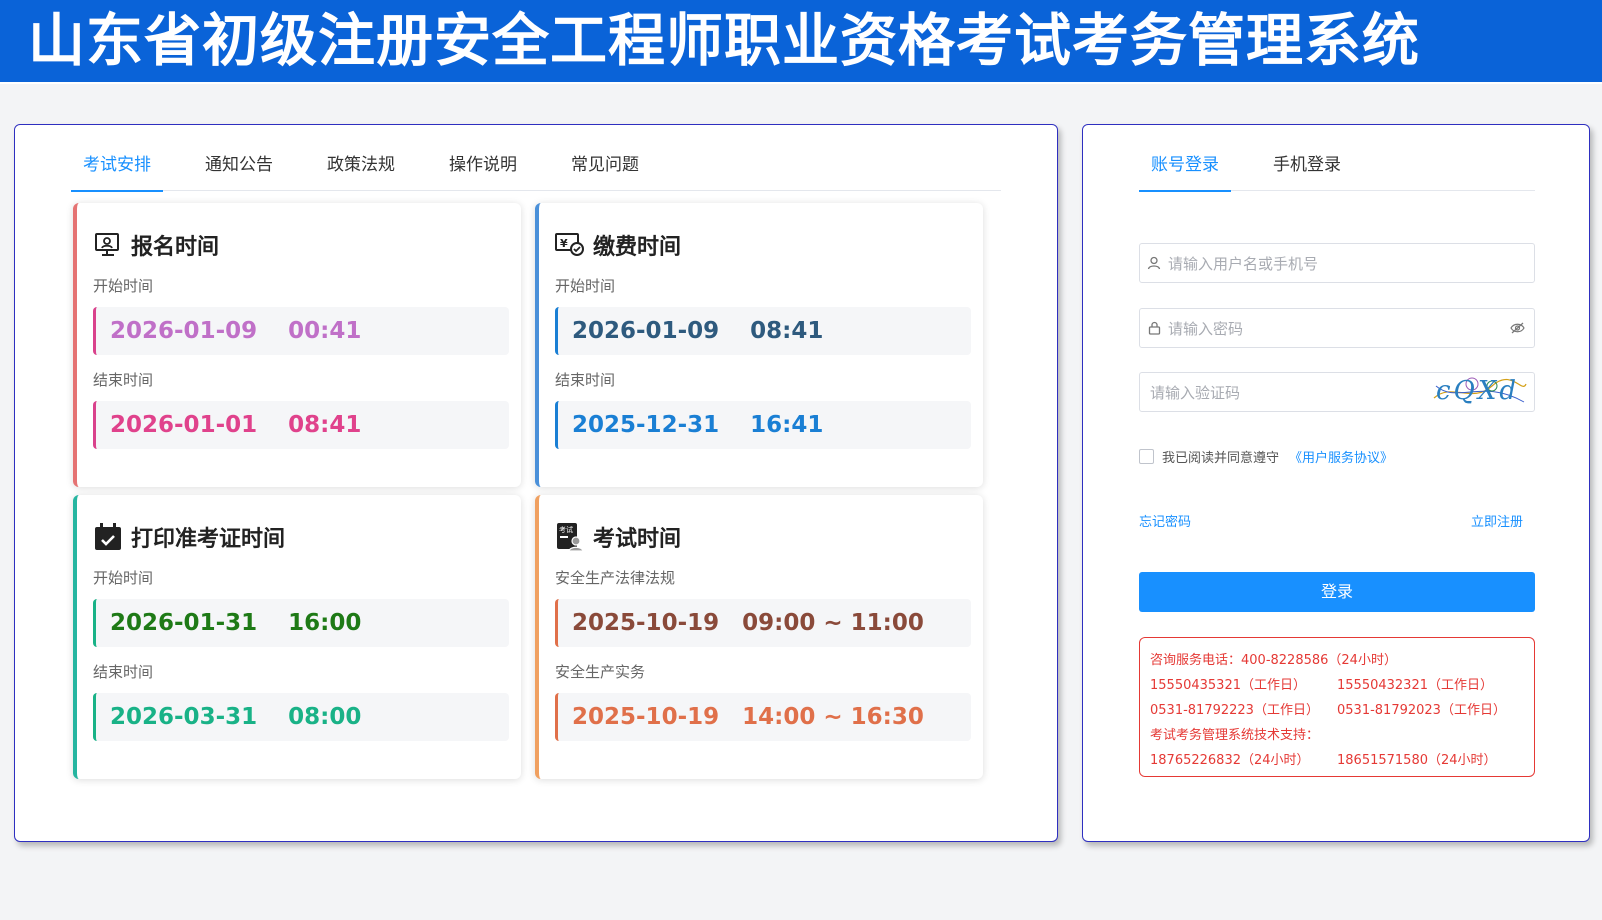  I want to click on captcha-text: cQXd, so click(1478, 391).